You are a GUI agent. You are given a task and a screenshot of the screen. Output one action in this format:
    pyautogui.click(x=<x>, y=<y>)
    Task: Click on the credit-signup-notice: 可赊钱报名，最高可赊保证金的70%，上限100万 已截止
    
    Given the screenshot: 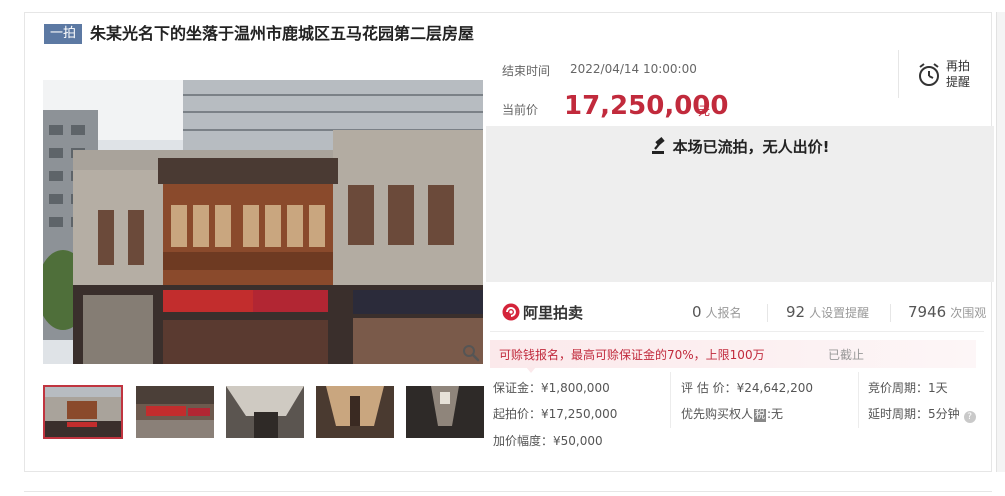 What is the action you would take?
    pyautogui.click(x=733, y=354)
    